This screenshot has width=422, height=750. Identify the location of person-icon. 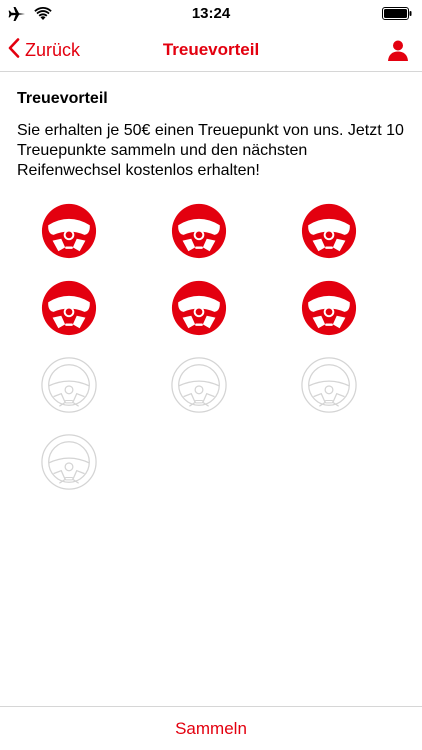
(398, 53).